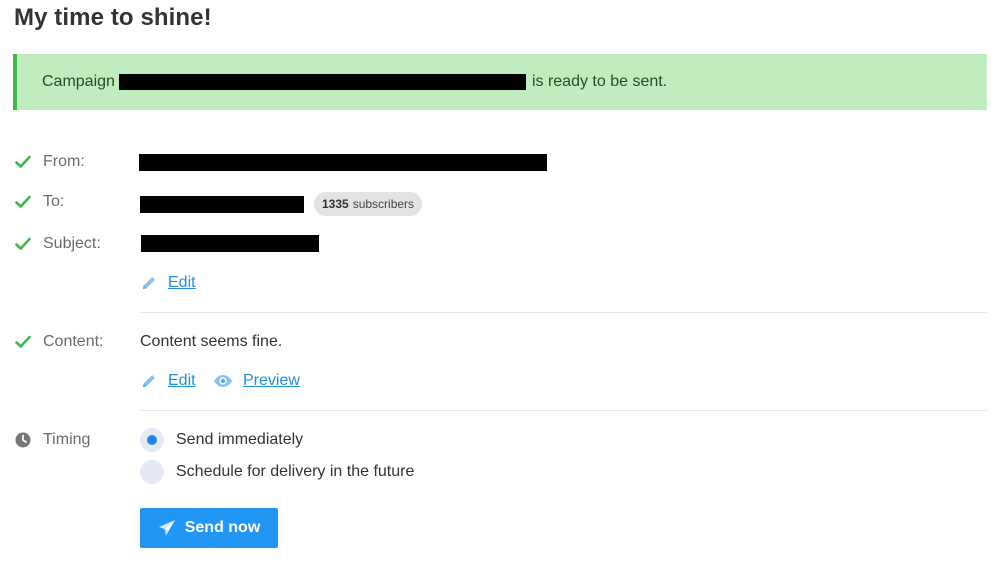 This screenshot has width=1001, height=564. Describe the element at coordinates (239, 440) in the screenshot. I see `send-immediately-label: Send immediately` at that location.